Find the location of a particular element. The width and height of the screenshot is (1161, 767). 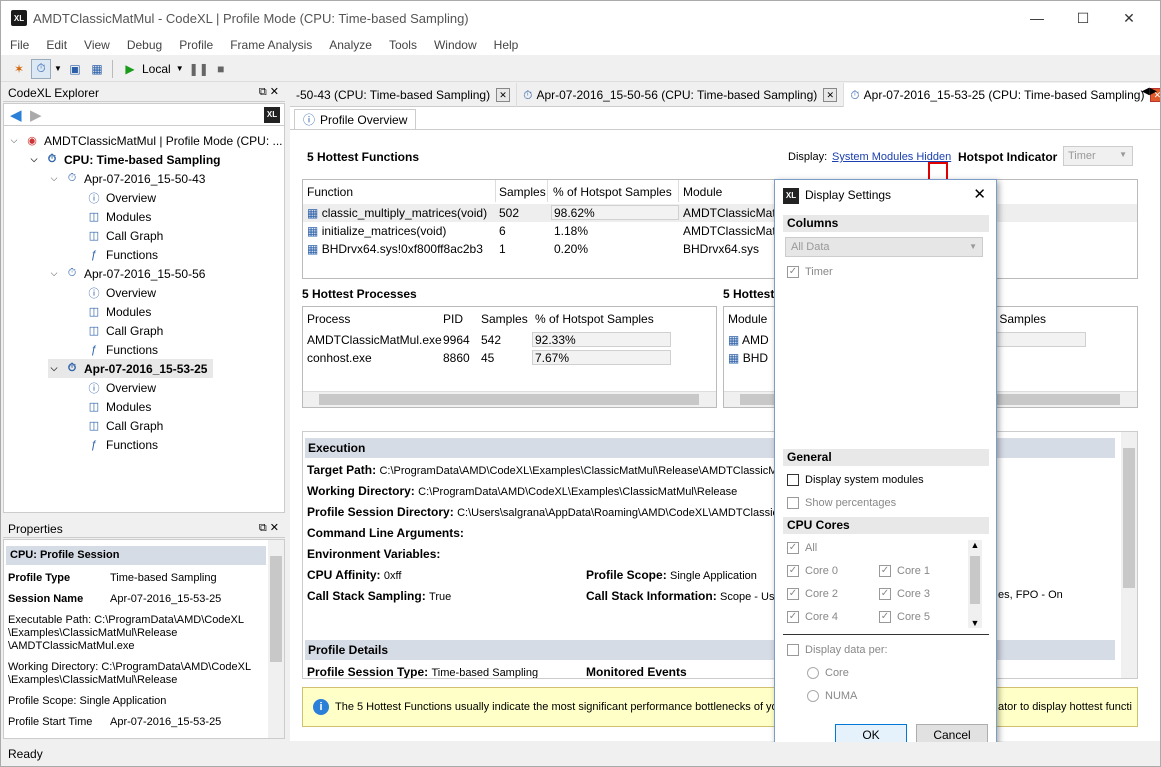

local-label: Local is located at coordinates (156, 69).